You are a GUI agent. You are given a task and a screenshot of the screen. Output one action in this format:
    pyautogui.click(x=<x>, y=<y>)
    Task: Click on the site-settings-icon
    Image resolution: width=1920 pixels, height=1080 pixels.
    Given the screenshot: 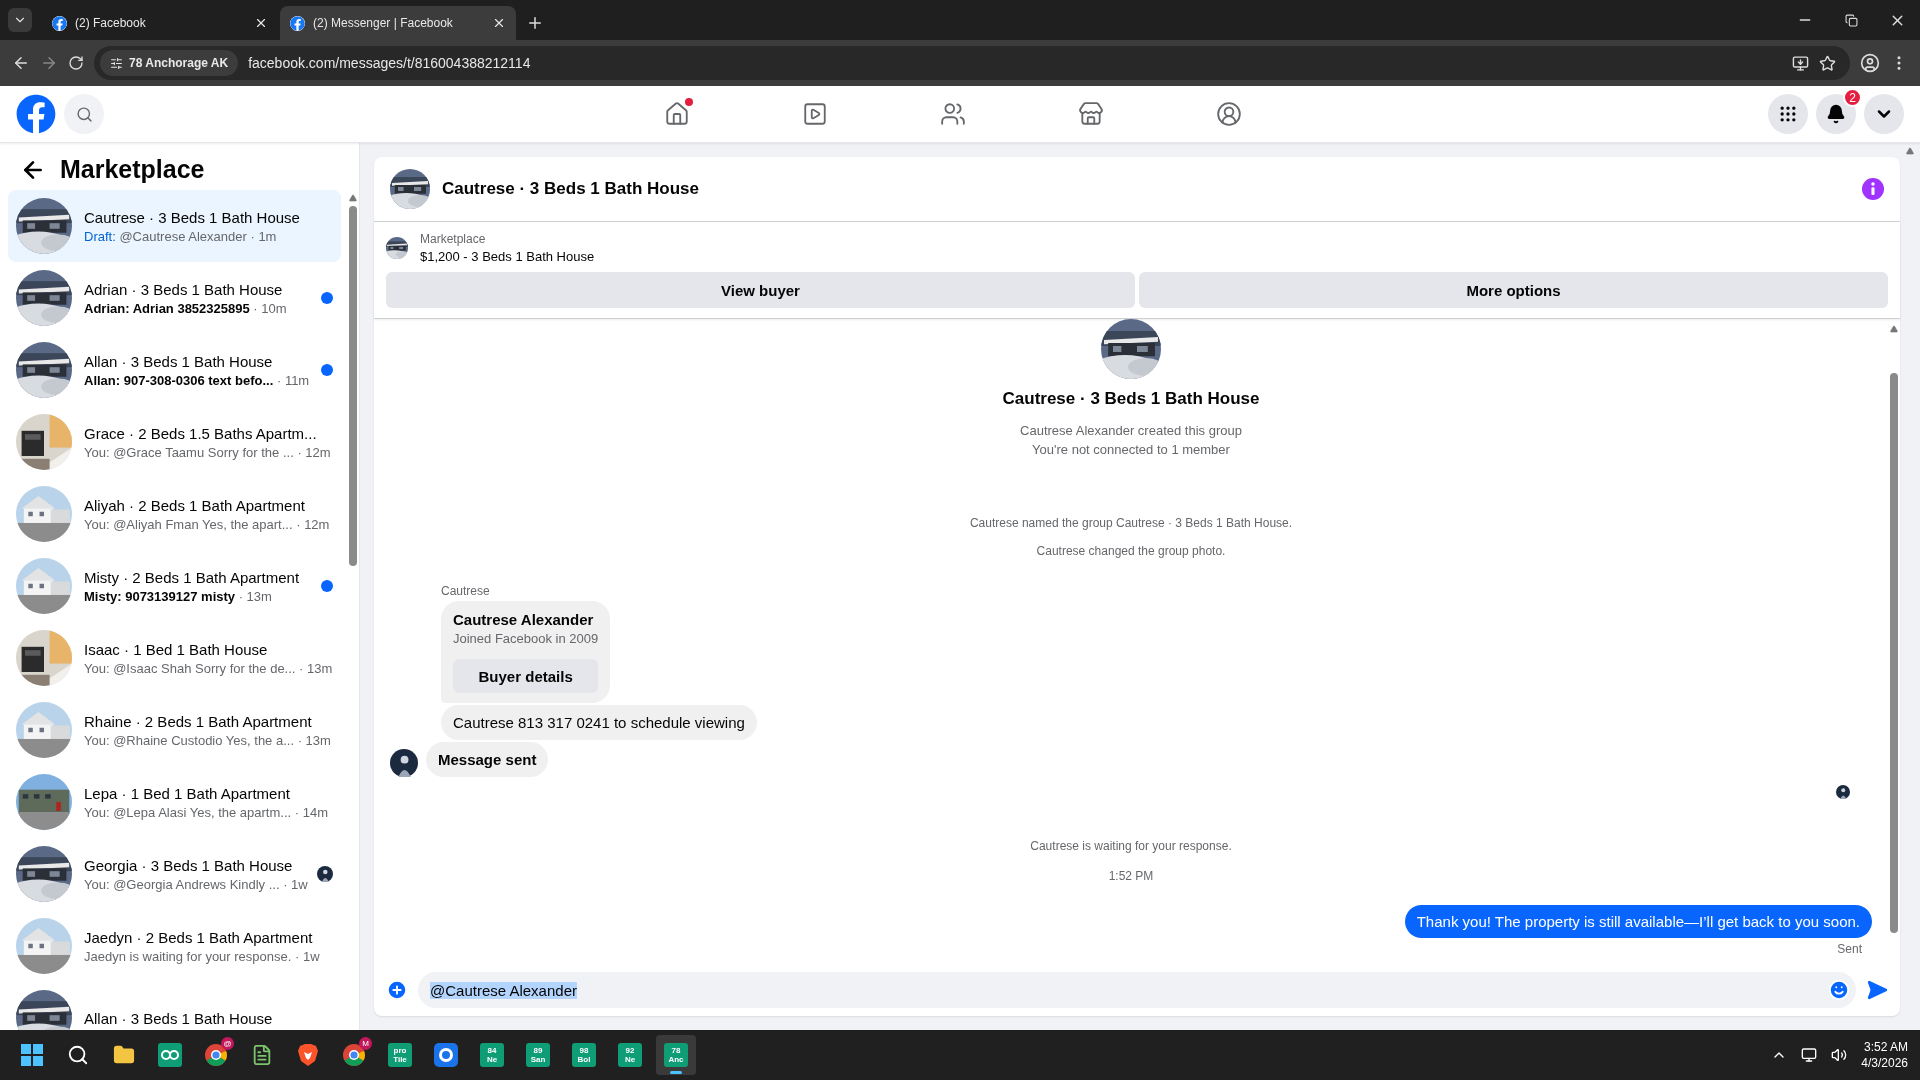 What is the action you would take?
    pyautogui.click(x=116, y=63)
    